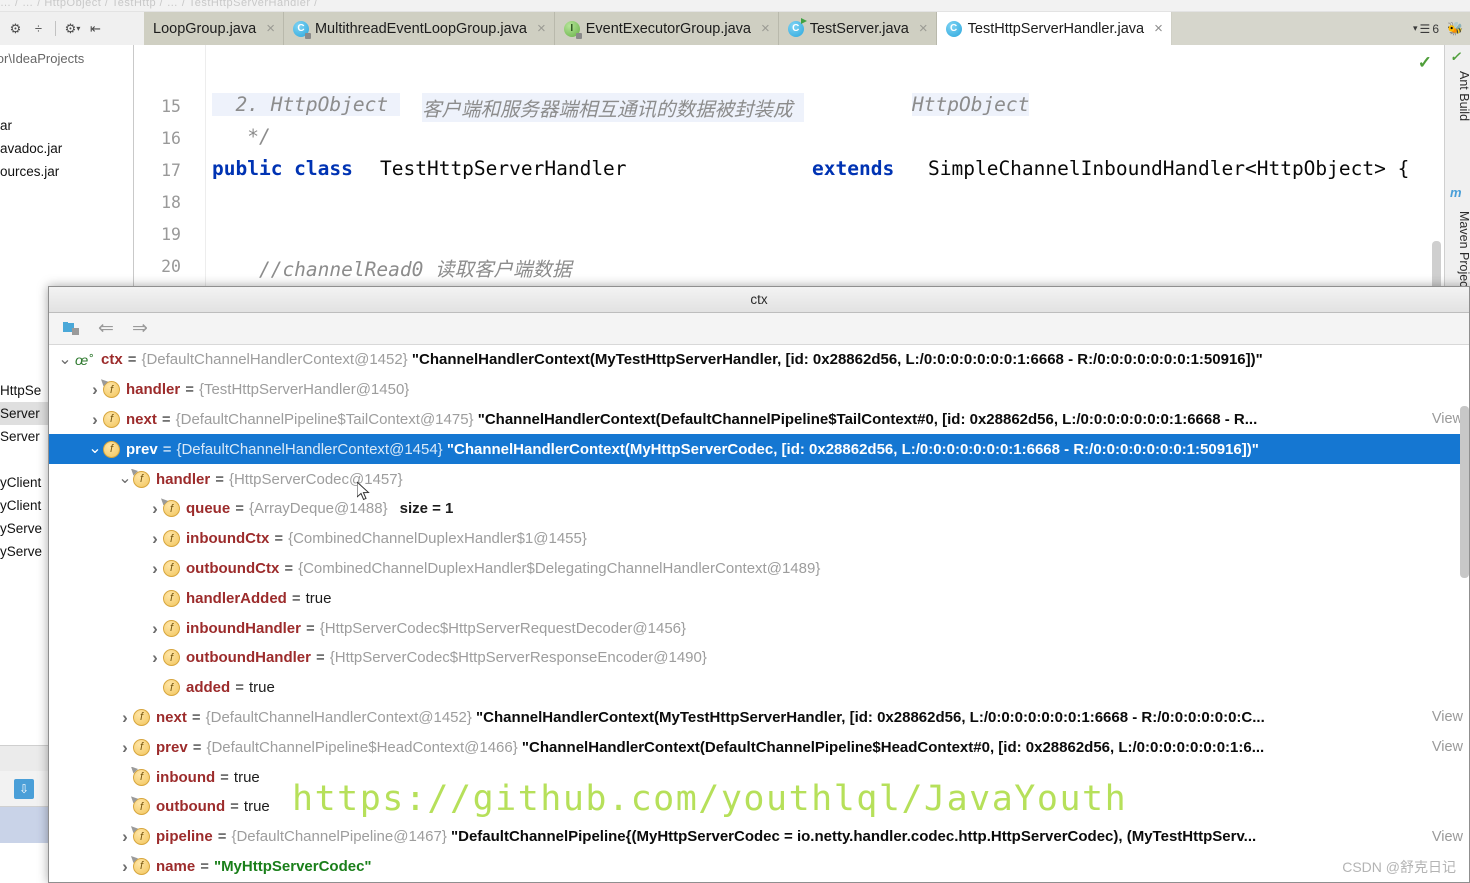 The width and height of the screenshot is (1470, 883). What do you see at coordinates (426, 509) in the screenshot?
I see `collection-size: size = 1` at bounding box center [426, 509].